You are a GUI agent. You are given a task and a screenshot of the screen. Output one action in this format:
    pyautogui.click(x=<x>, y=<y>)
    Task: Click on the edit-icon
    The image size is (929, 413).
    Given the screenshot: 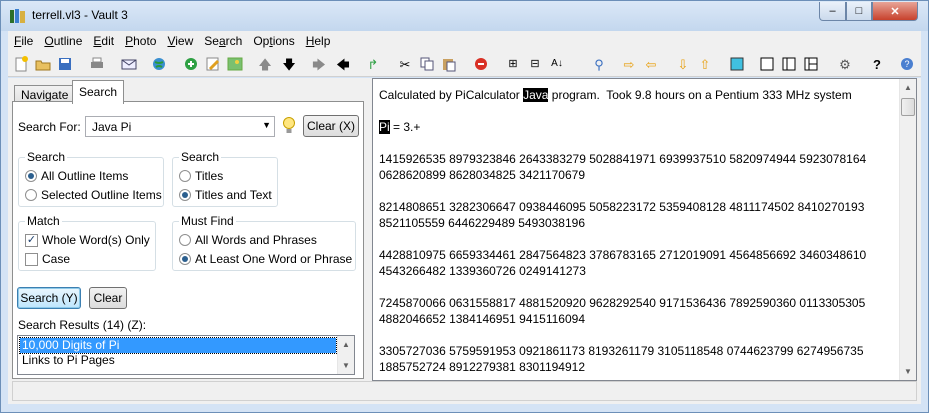 What is the action you would take?
    pyautogui.click(x=213, y=64)
    